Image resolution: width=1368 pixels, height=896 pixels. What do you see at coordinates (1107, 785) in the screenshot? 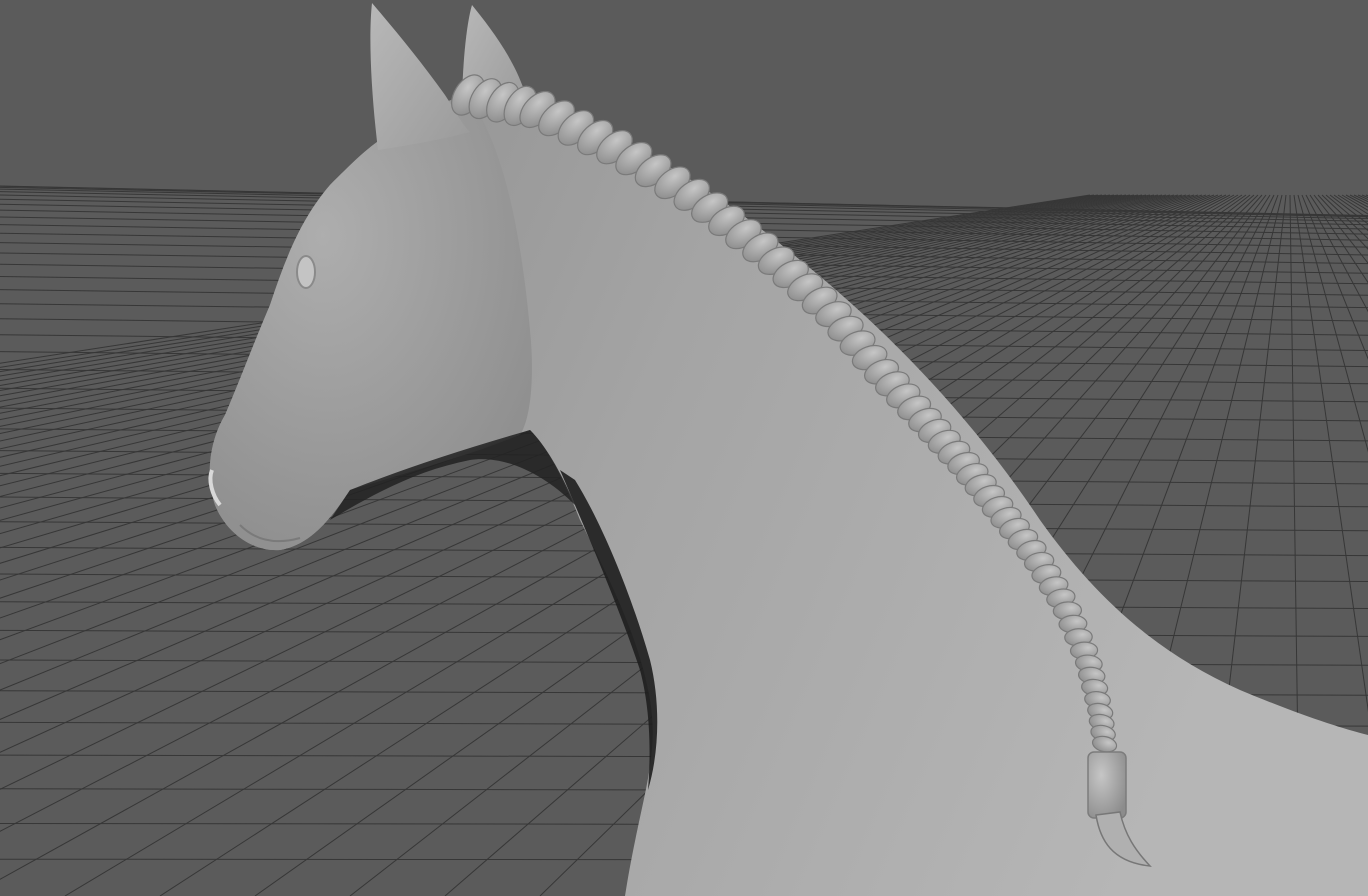
I see `braid-band` at bounding box center [1107, 785].